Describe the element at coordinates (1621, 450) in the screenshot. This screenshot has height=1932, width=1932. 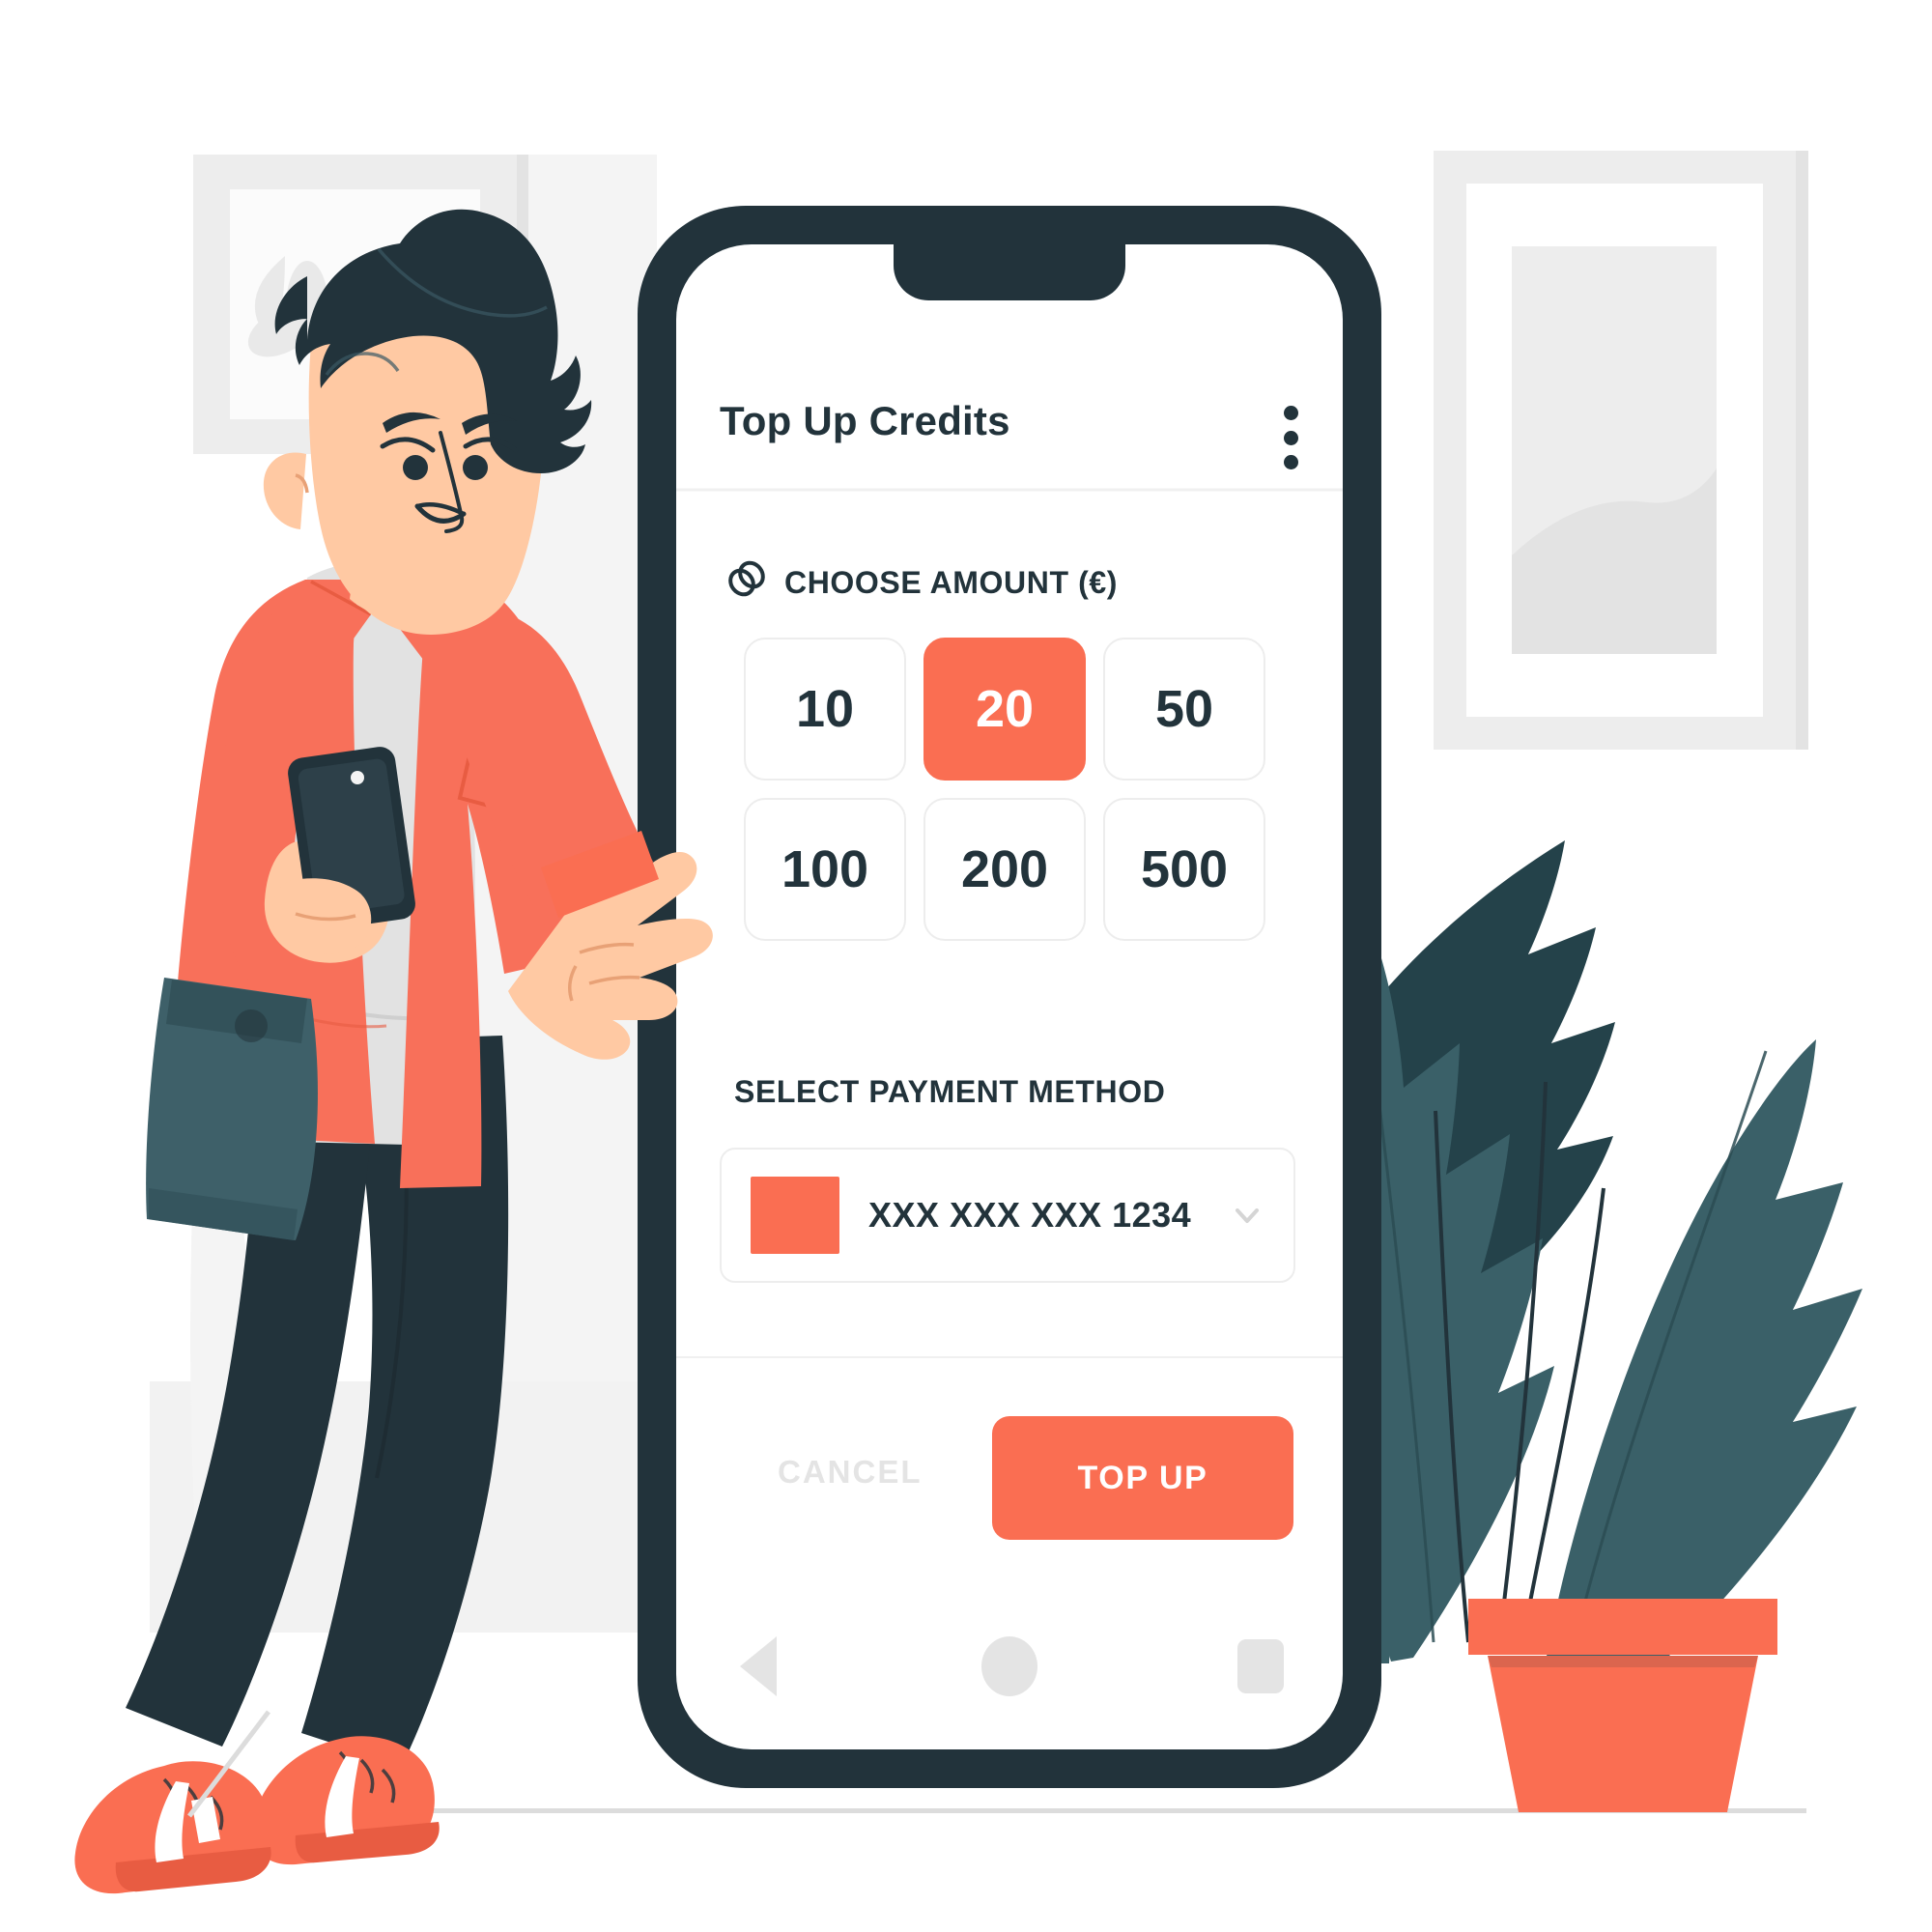
I see `picture-frame-right` at that location.